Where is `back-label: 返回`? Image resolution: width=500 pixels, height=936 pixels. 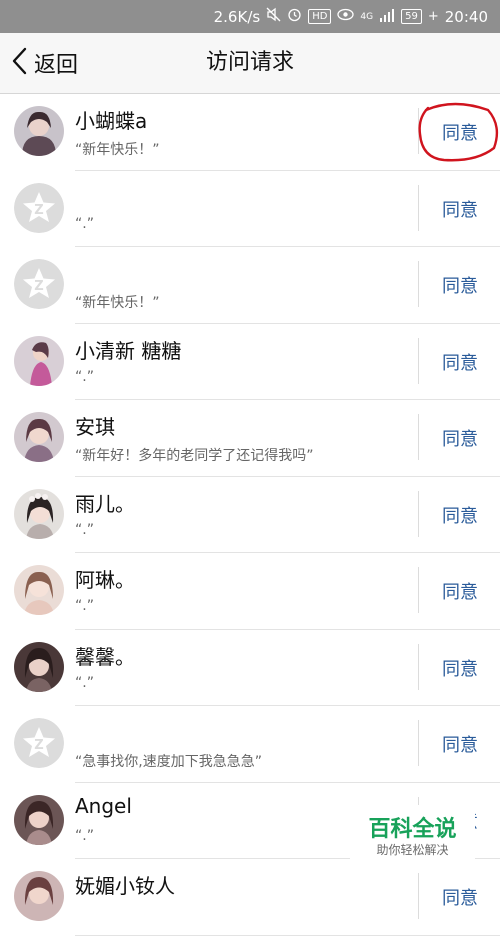
back-label: 返回 is located at coordinates (56, 65).